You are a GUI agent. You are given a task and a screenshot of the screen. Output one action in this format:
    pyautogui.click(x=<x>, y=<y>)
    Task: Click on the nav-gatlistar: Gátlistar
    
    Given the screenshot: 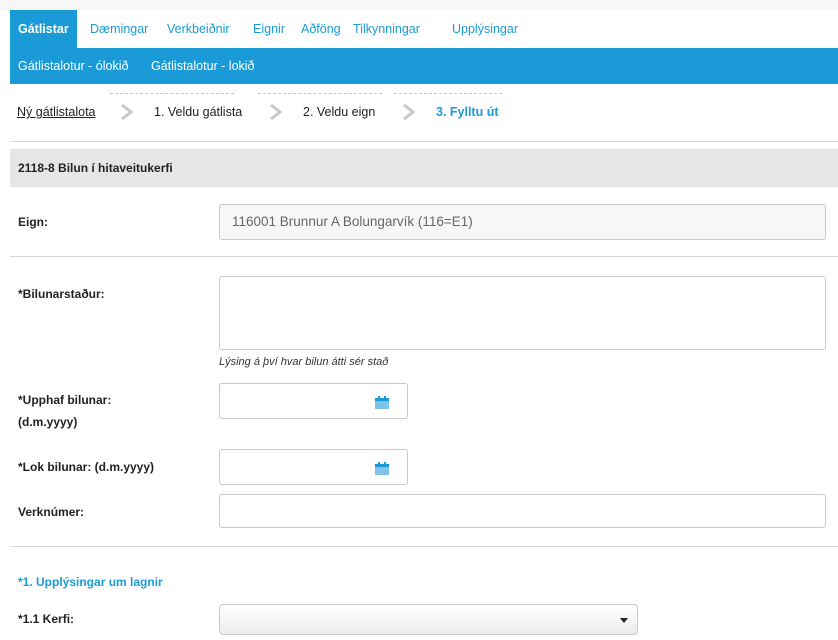 What is the action you would take?
    pyautogui.click(x=43, y=29)
    